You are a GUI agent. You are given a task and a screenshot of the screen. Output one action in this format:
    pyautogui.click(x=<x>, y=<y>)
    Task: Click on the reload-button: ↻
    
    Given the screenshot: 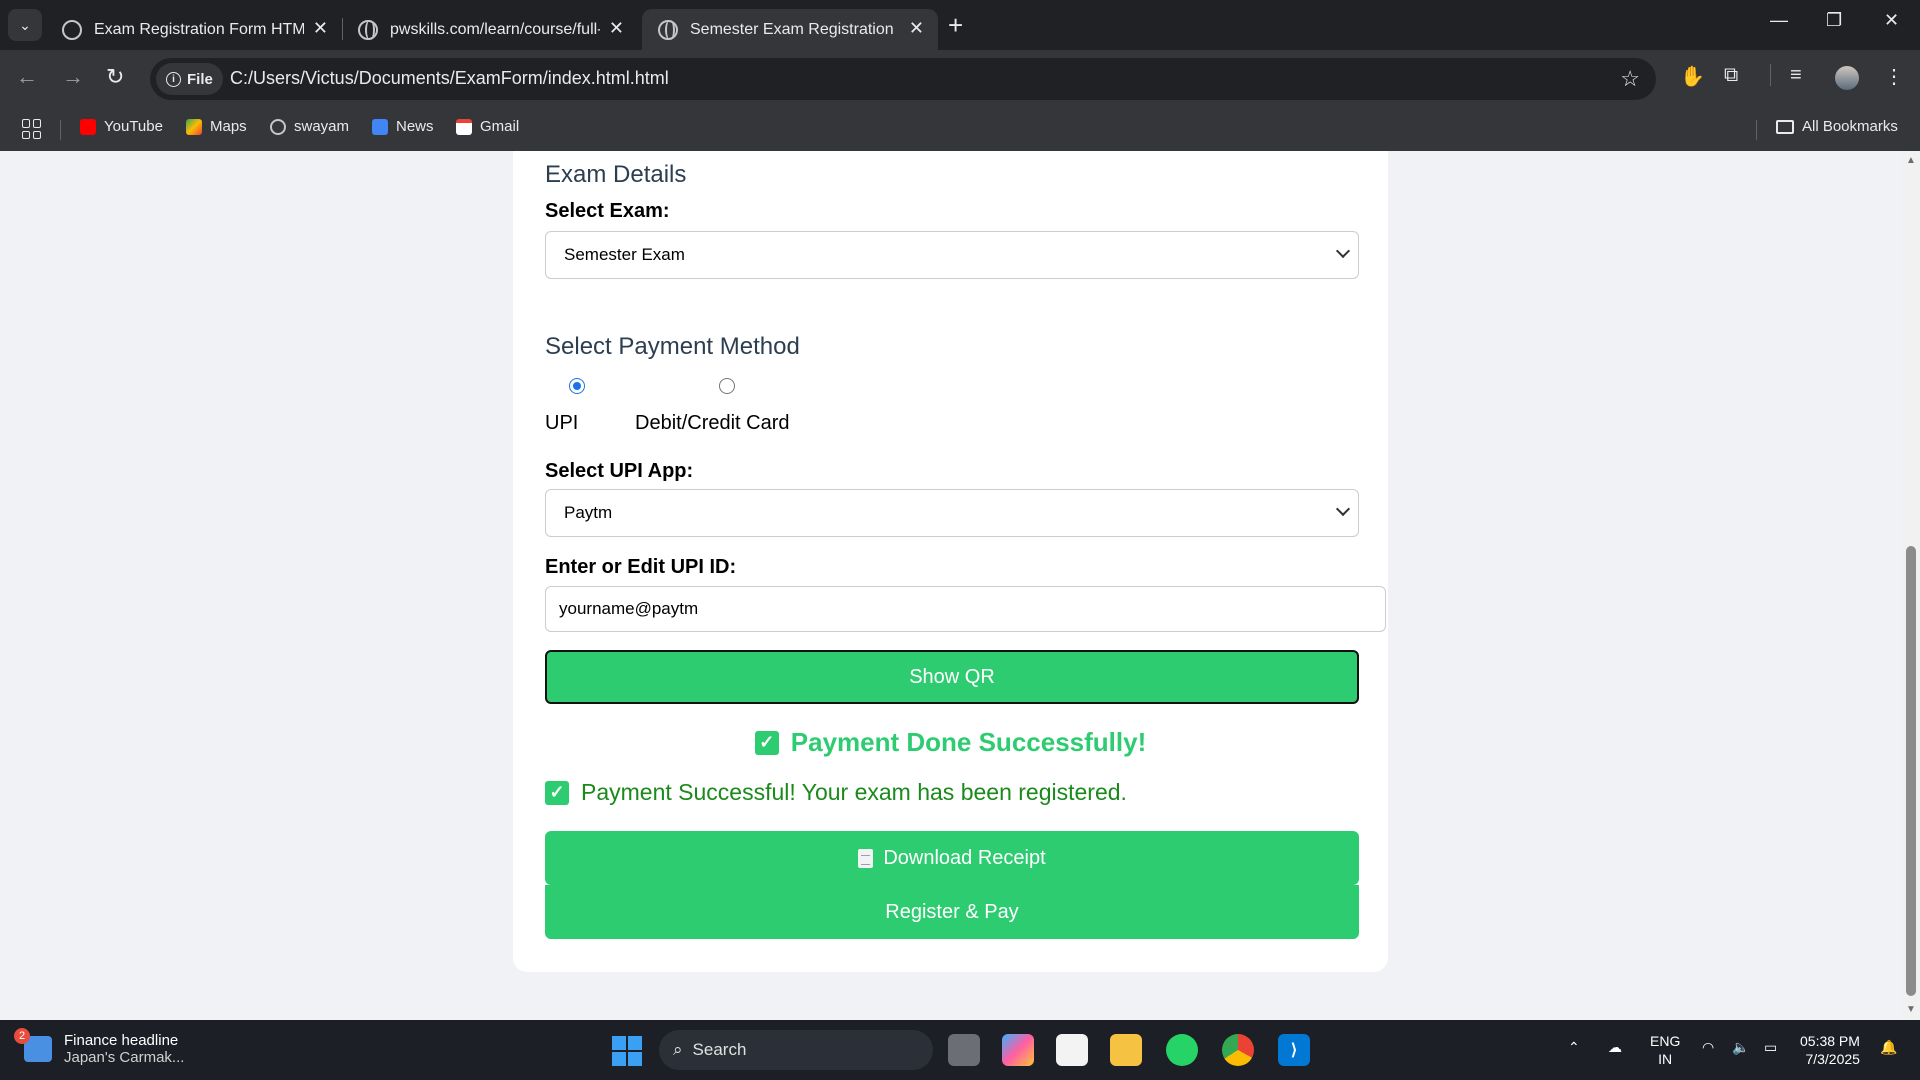 What is the action you would take?
    pyautogui.click(x=115, y=77)
    